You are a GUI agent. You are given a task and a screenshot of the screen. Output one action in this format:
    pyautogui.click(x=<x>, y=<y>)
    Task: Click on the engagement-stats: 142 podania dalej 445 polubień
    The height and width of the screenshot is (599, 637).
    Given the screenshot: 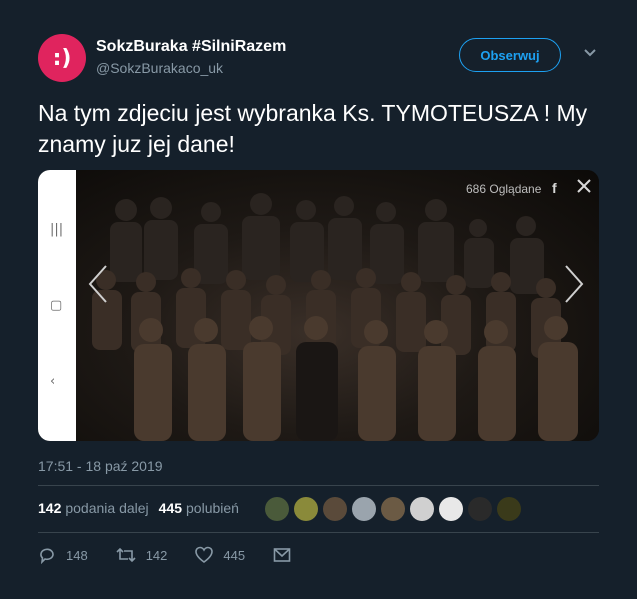 What is the action you would take?
    pyautogui.click(x=138, y=508)
    